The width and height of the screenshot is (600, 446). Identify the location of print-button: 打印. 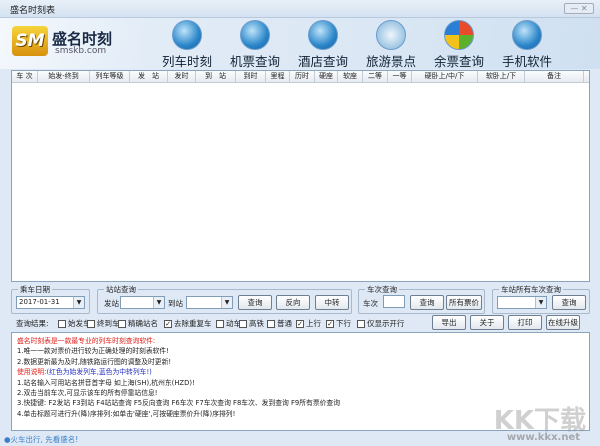
(525, 322).